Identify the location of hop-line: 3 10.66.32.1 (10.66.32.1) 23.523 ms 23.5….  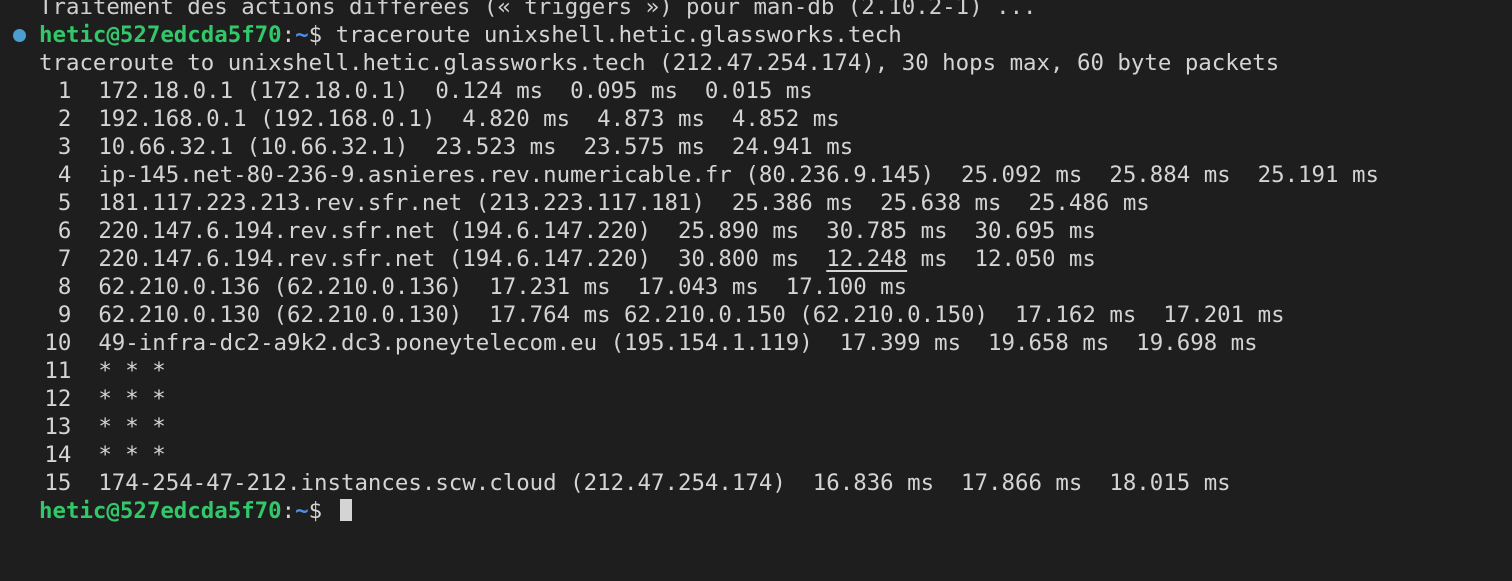
(756, 147).